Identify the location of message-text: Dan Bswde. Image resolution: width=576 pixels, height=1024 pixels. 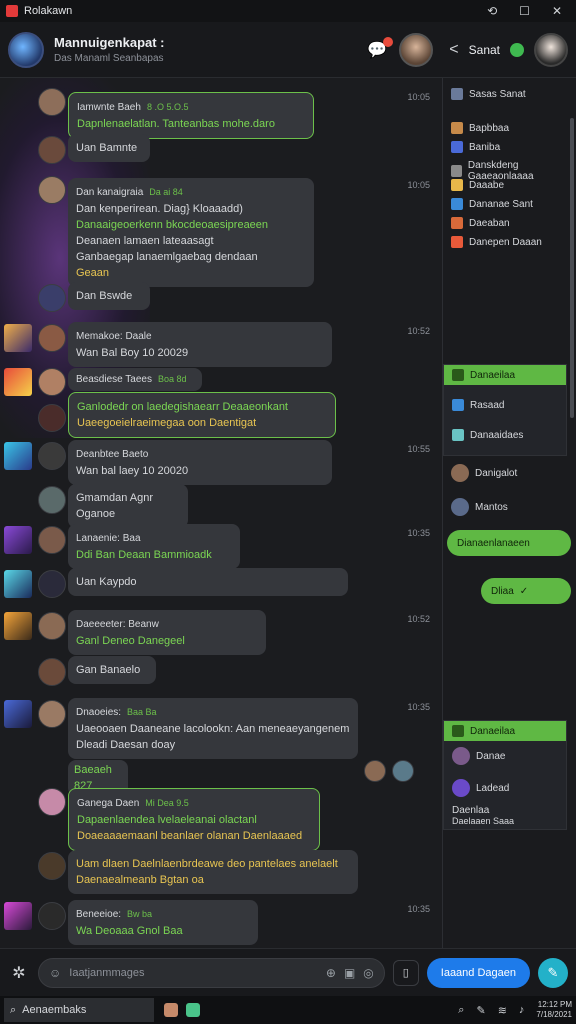
(104, 296).